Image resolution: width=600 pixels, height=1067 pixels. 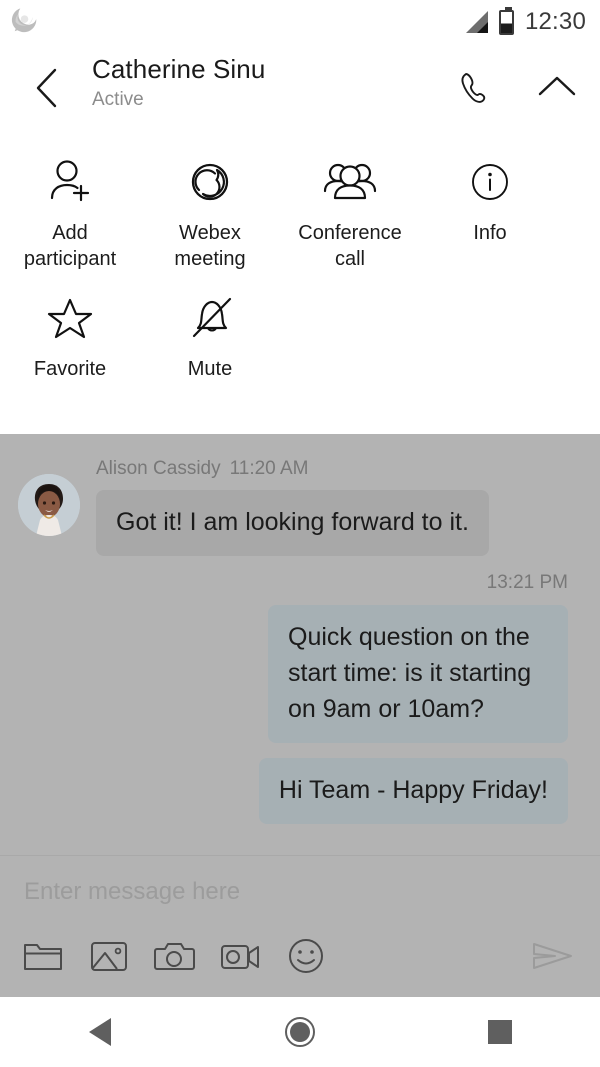 I want to click on android-back-button, so click(x=100, y=1032).